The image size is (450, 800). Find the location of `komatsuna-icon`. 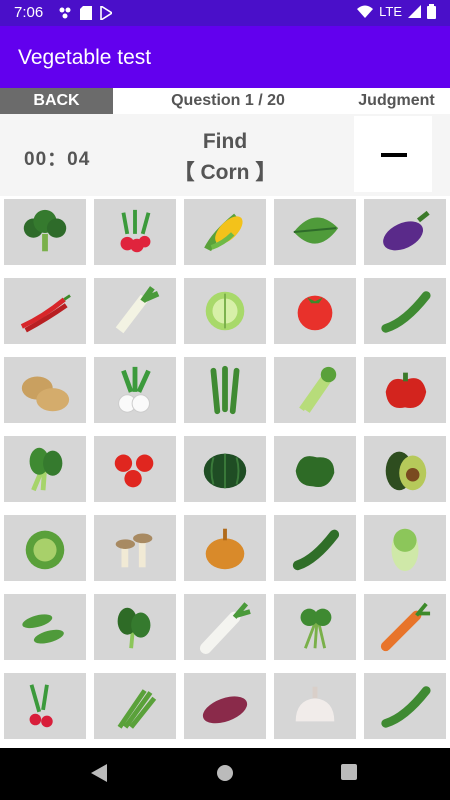

komatsuna-icon is located at coordinates (46, 469).